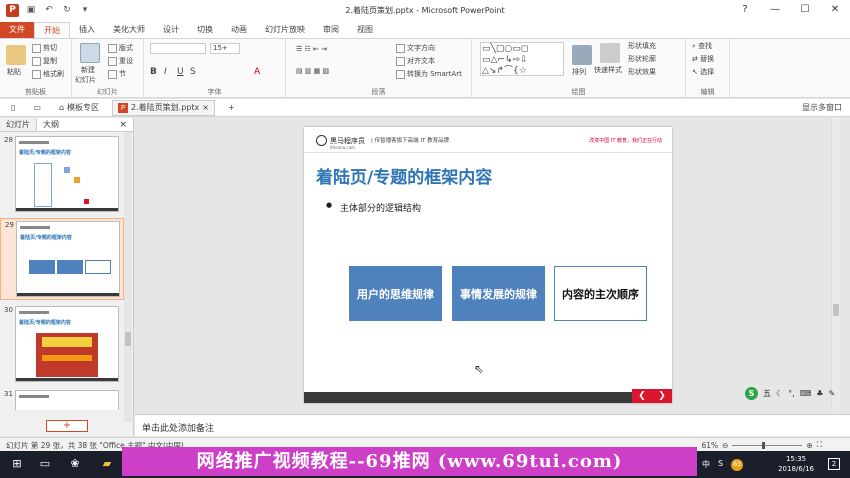  Describe the element at coordinates (37, 108) in the screenshot. I see `folder-icon: ▭` at that location.